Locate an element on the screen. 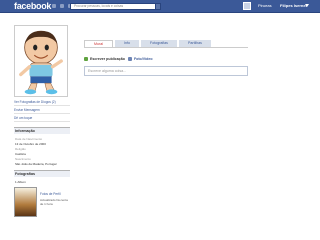 This screenshot has height=240, width=320. tab-photos: Fotografias is located at coordinates (159, 43).